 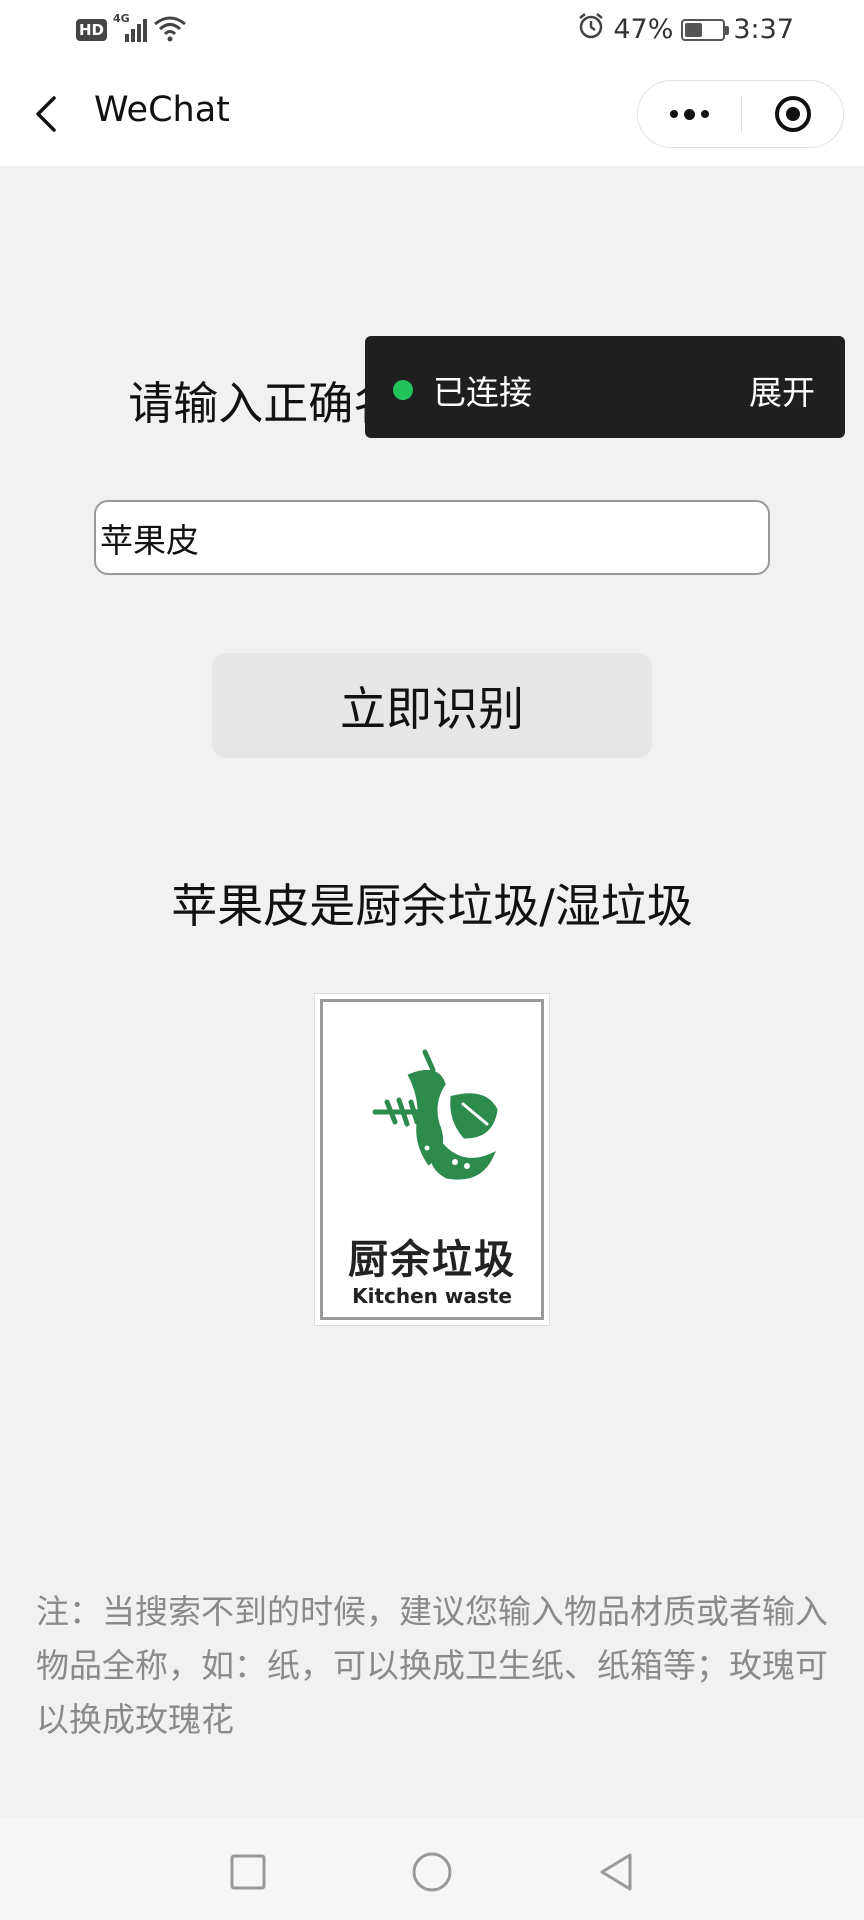 I want to click on more-button, so click(x=689, y=114).